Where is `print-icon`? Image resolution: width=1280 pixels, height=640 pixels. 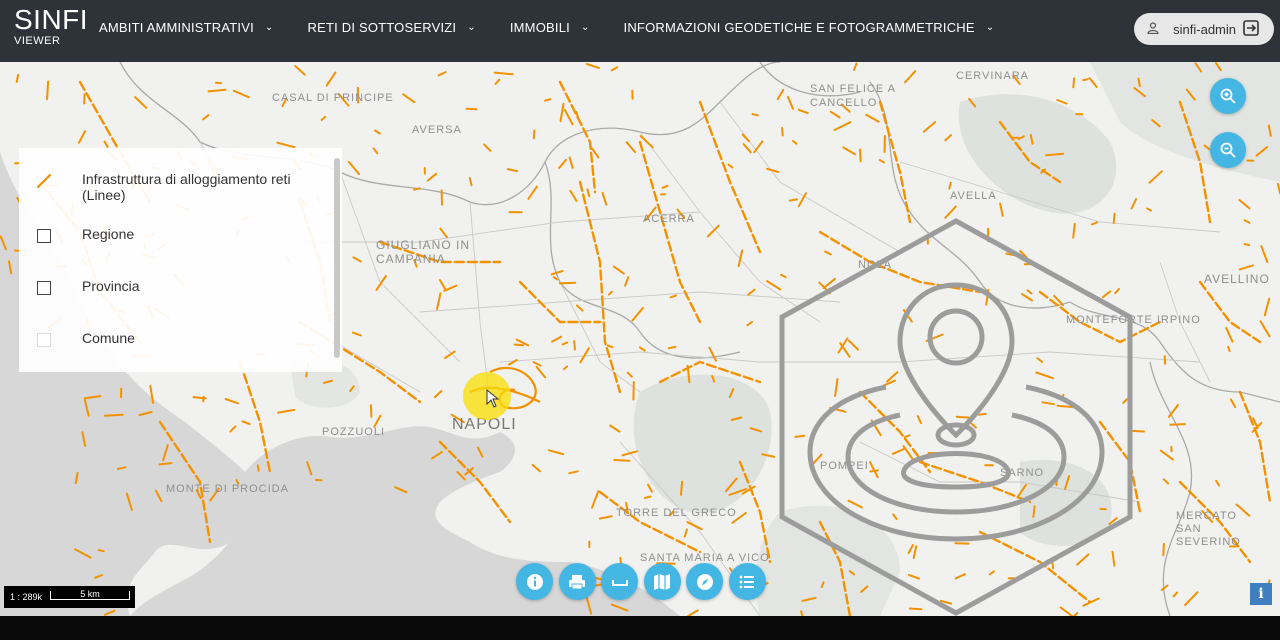
print-icon is located at coordinates (577, 581).